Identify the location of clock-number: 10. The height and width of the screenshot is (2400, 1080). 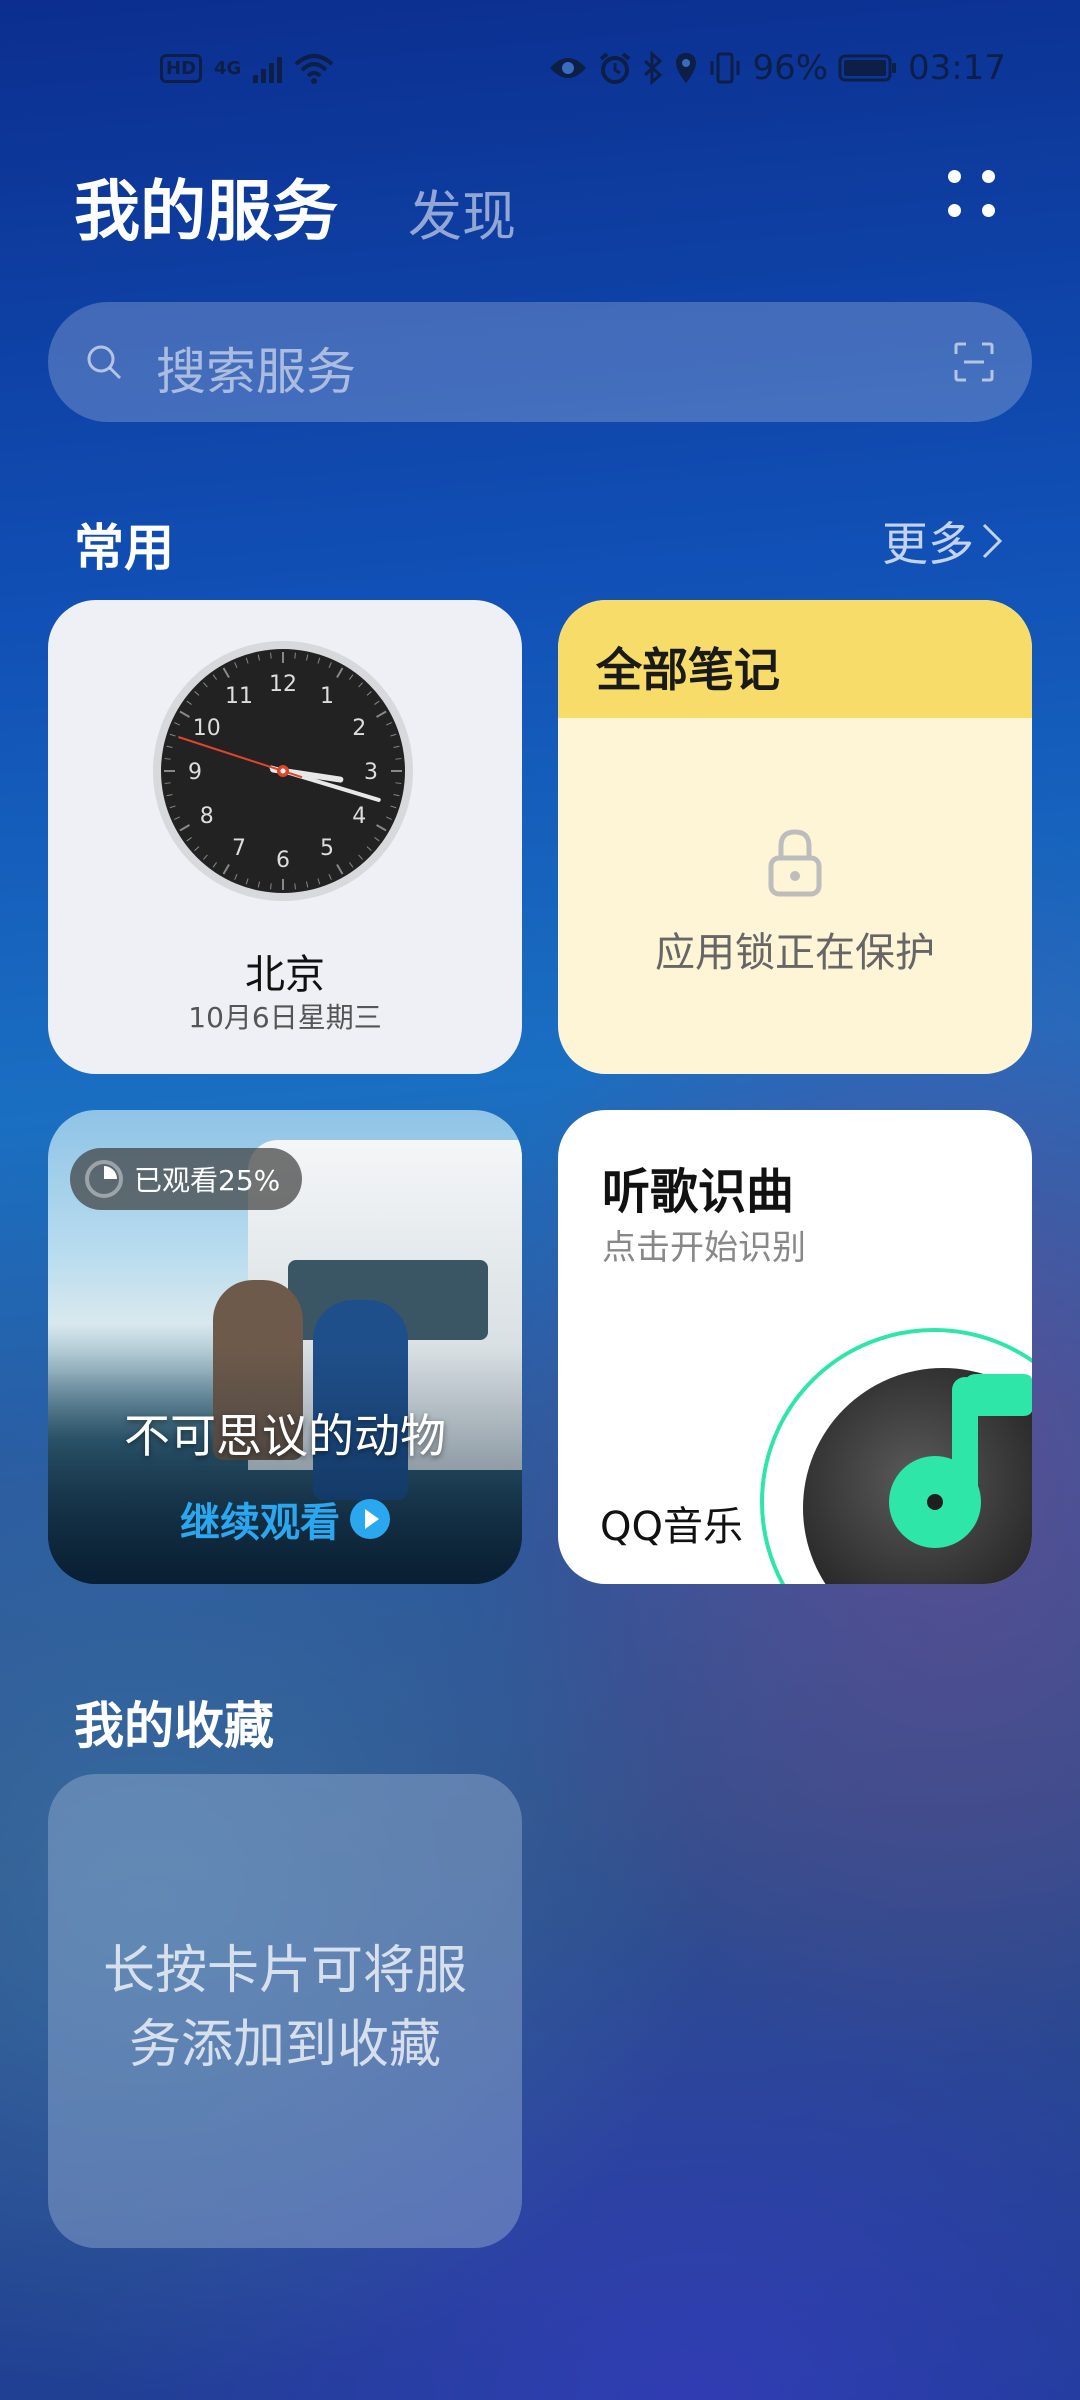
(207, 728).